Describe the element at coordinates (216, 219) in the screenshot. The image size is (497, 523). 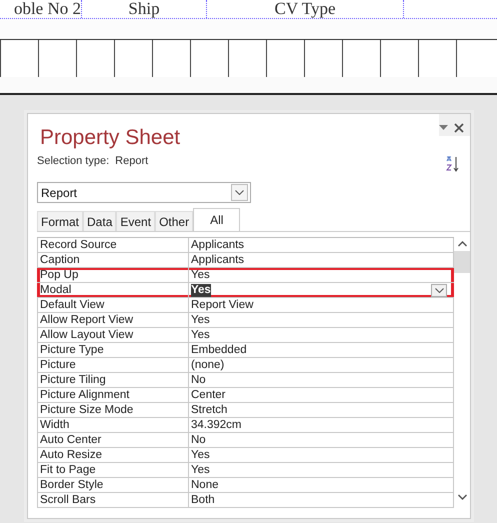
I see `tab: All` at that location.